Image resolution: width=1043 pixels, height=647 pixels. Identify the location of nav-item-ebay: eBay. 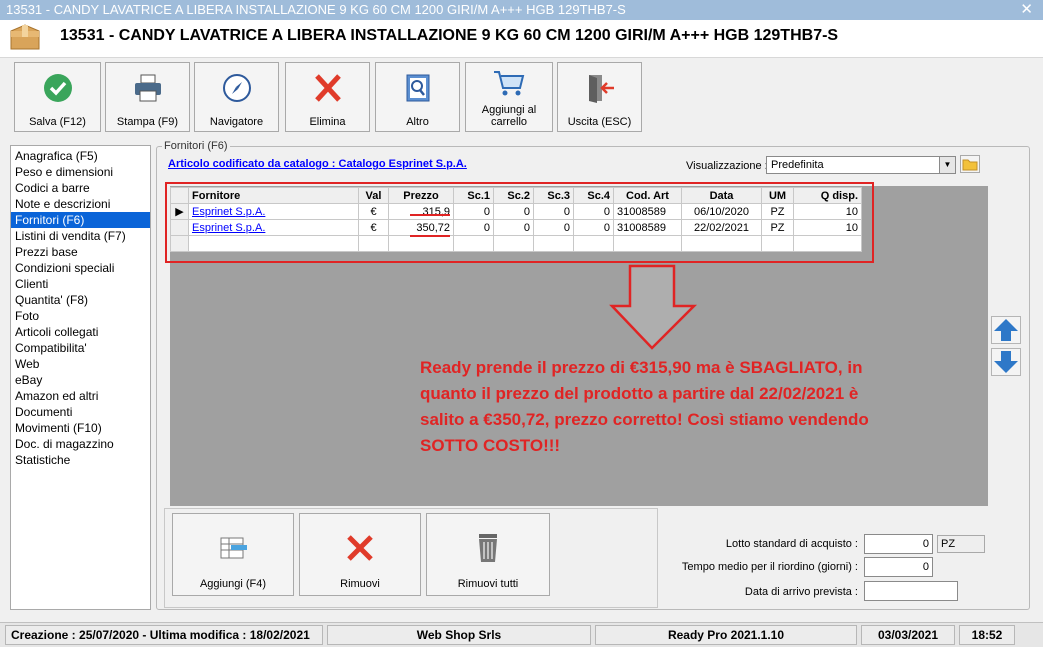
(80, 380).